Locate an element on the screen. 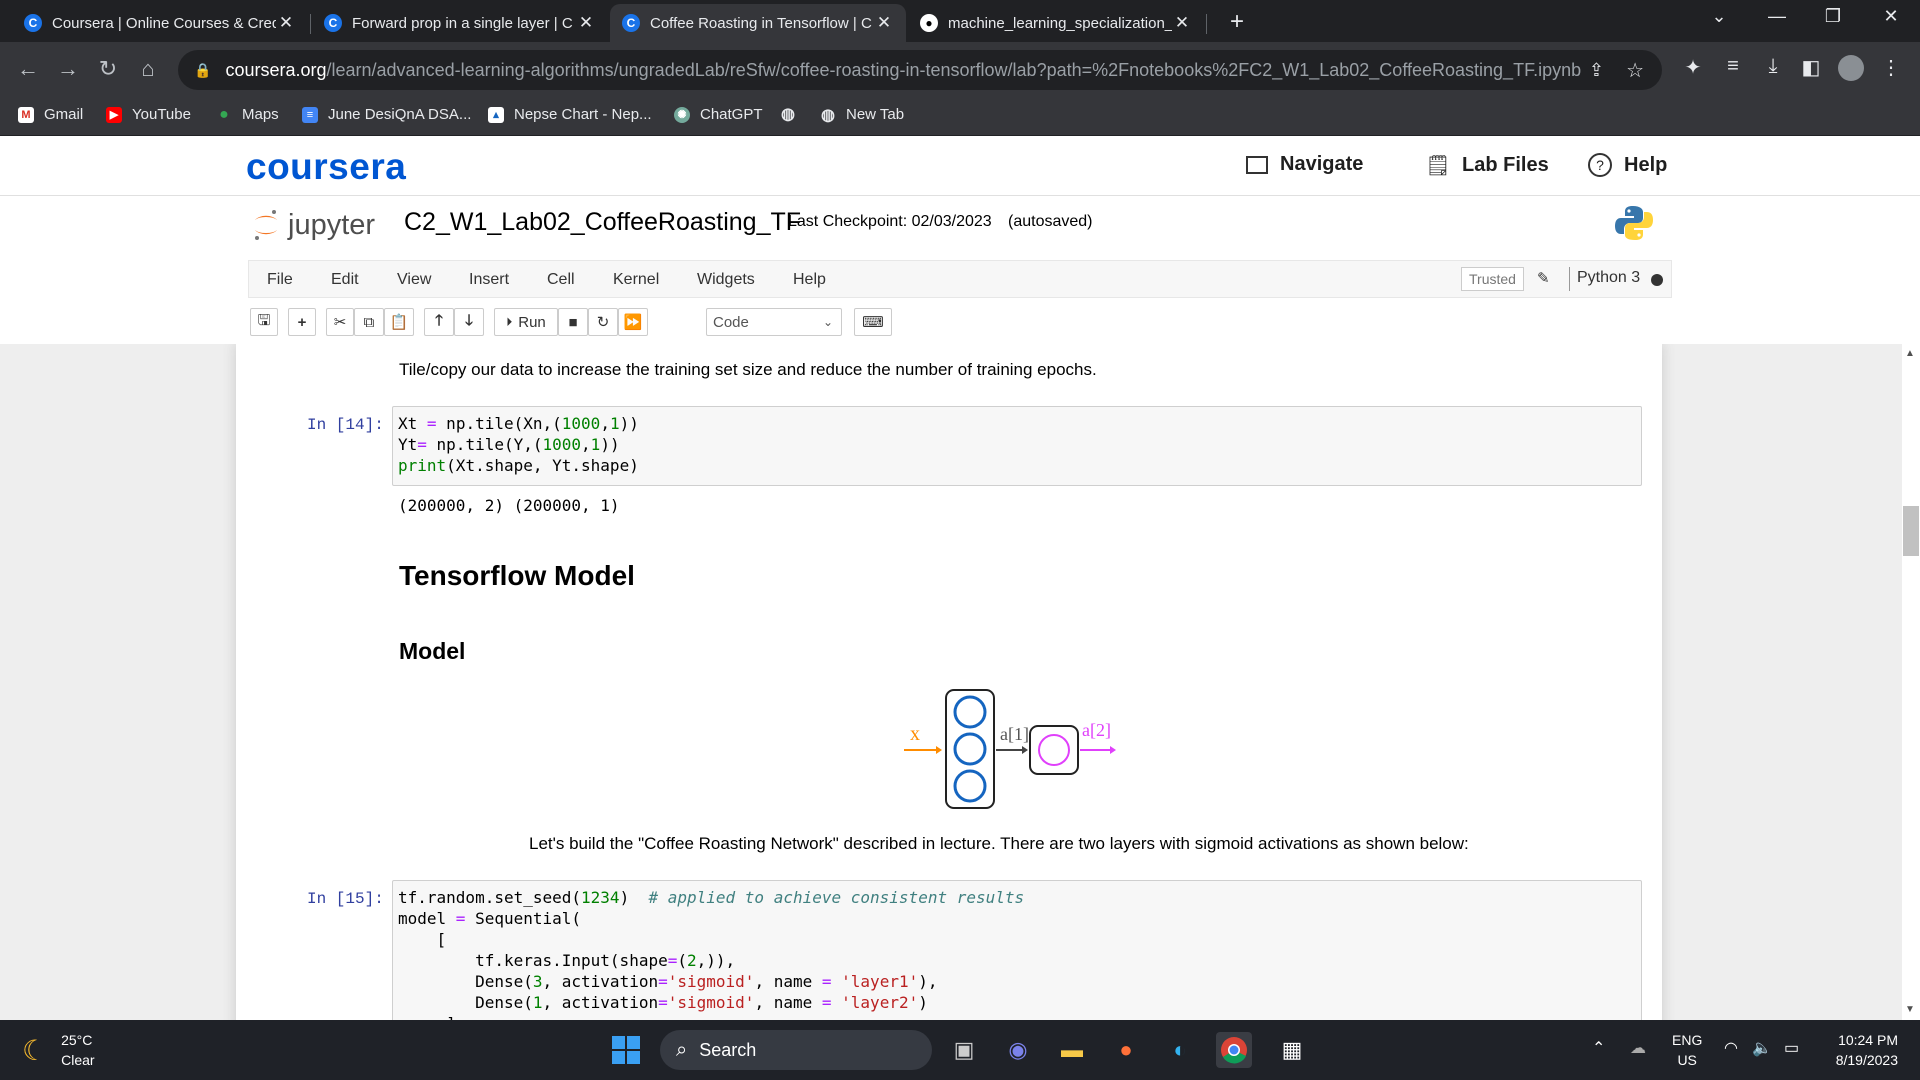 This screenshot has width=1920, height=1080. browser-tab: C Coursera | Online Courses & Cred ✕ is located at coordinates (160, 23).